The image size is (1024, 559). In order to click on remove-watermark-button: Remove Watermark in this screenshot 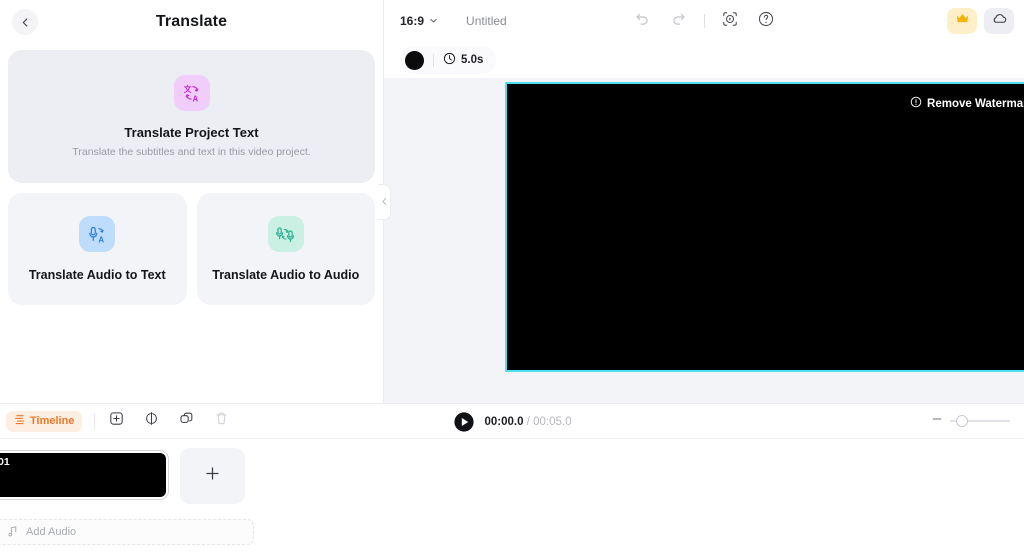, I will do `click(967, 103)`.